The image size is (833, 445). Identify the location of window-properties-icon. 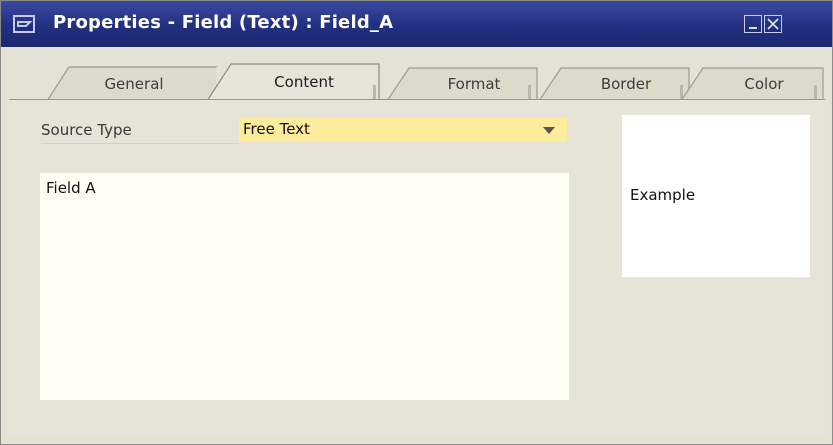
(25, 24).